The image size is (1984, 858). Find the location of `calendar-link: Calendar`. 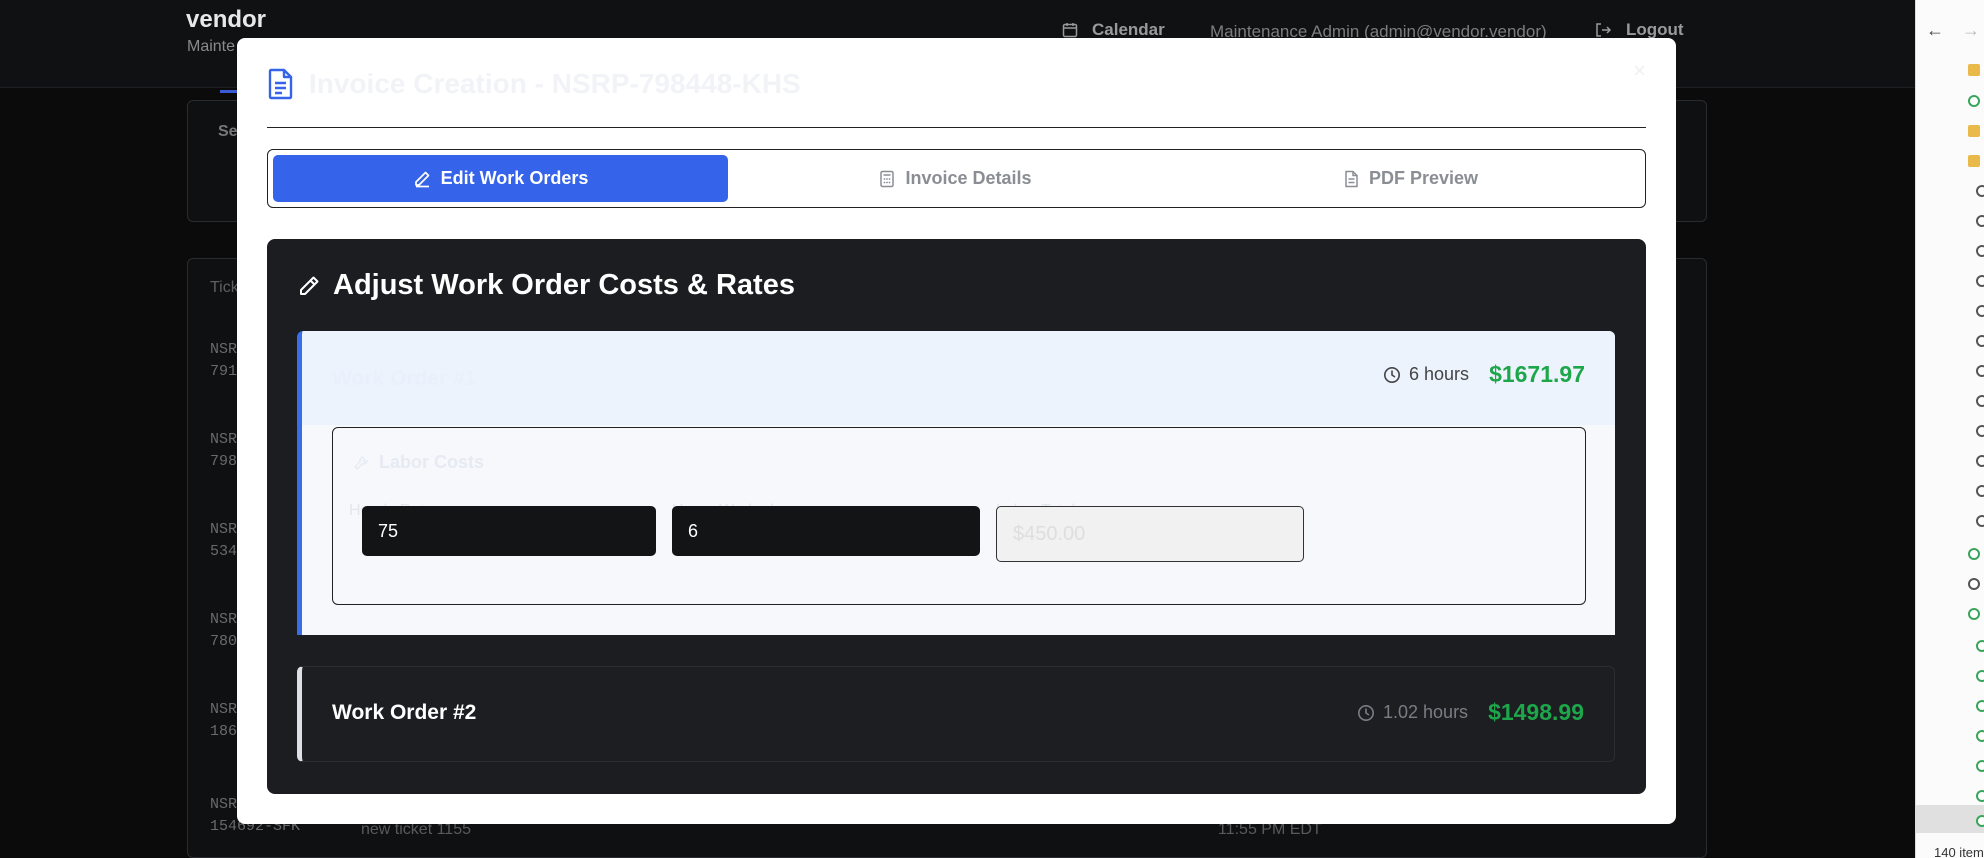

calendar-link: Calendar is located at coordinates (1113, 30).